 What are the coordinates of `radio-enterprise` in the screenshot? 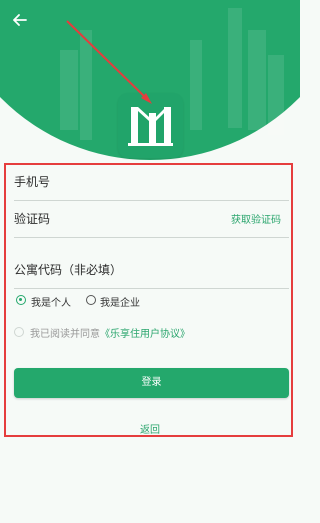 It's located at (91, 300).